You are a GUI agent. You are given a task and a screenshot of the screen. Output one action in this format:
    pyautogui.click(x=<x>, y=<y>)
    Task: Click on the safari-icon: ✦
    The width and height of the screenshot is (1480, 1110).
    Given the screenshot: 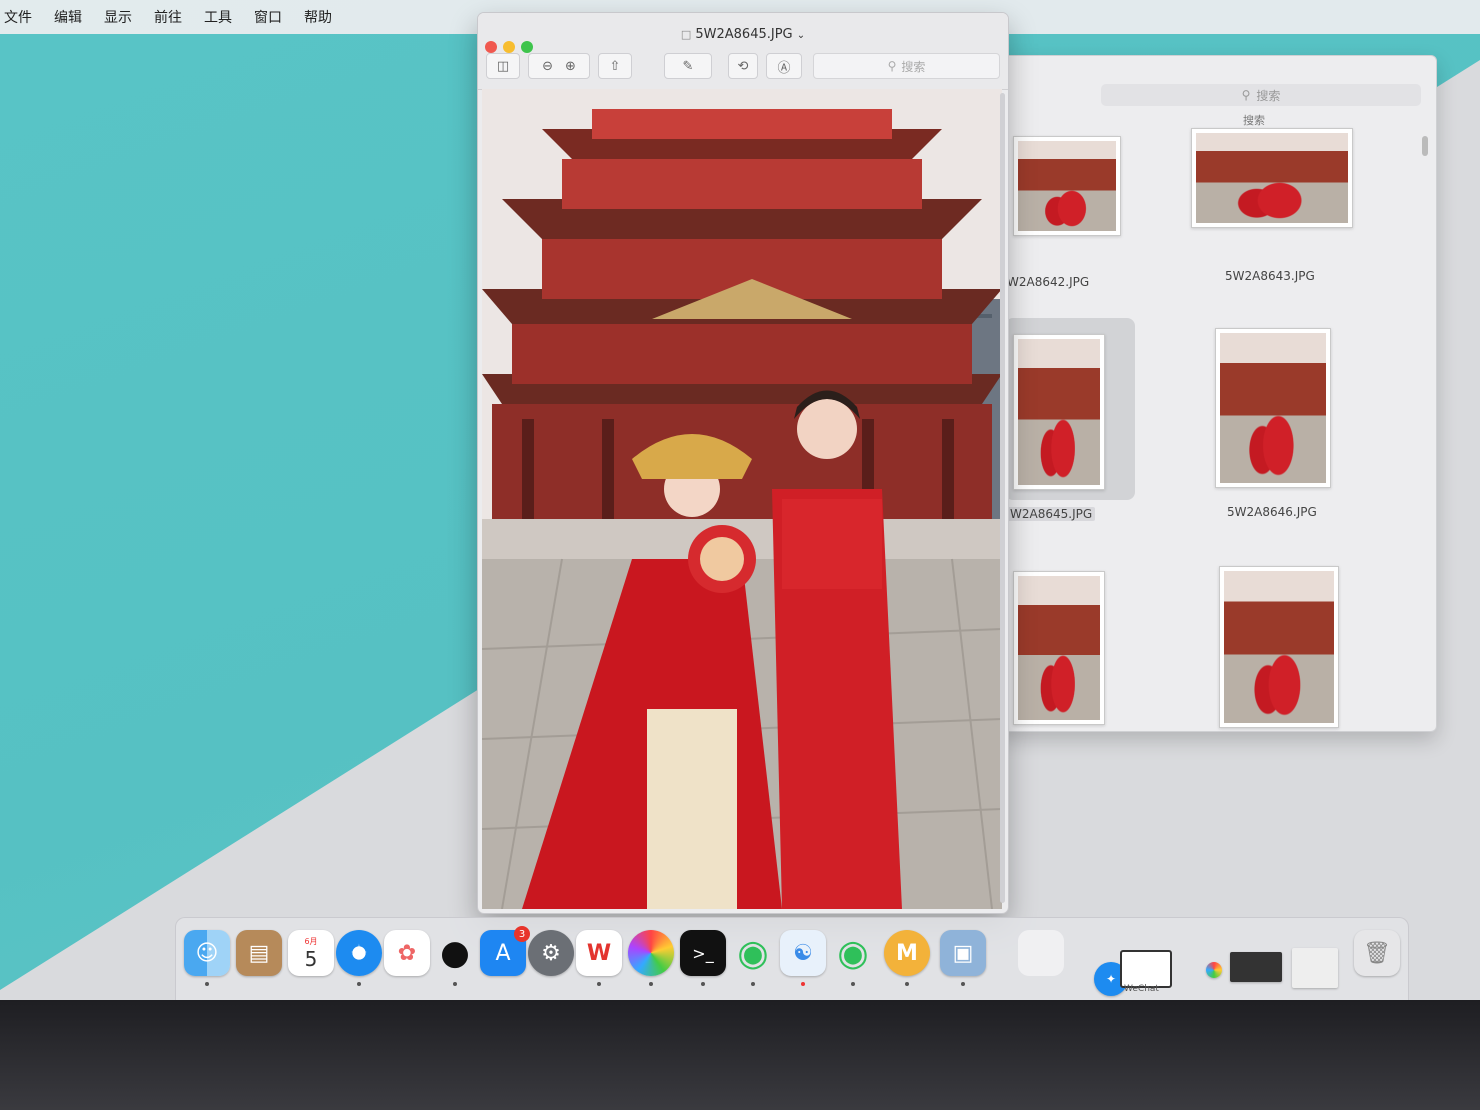 What is the action you would take?
    pyautogui.click(x=359, y=953)
    